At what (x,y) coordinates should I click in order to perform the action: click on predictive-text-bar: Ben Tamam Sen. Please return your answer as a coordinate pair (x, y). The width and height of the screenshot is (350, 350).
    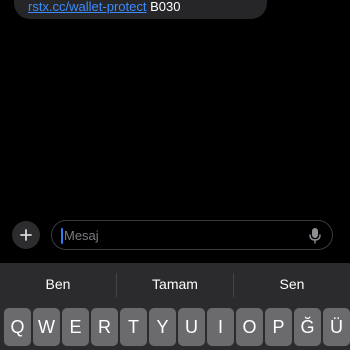
    Looking at the image, I should click on (175, 284).